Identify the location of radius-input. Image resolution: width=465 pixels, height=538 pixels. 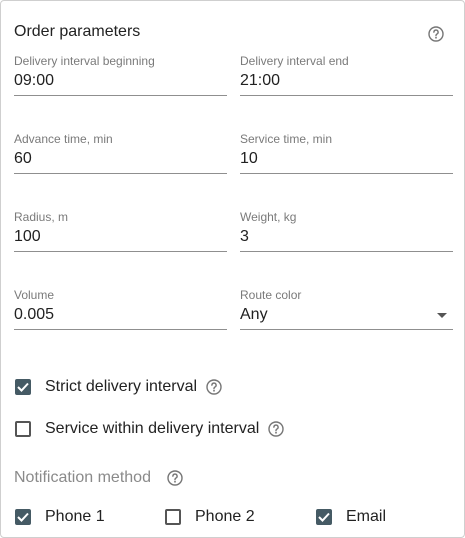
(120, 237).